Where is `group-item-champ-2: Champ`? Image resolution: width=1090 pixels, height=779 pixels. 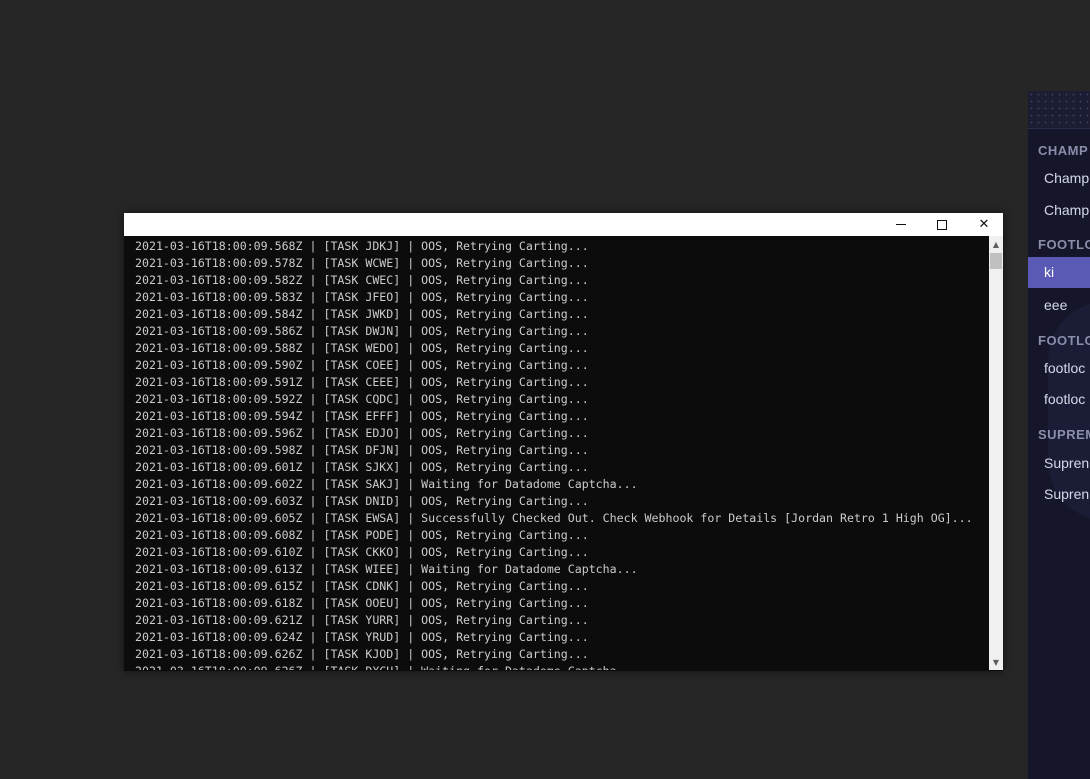
group-item-champ-2: Champ is located at coordinates (1059, 210).